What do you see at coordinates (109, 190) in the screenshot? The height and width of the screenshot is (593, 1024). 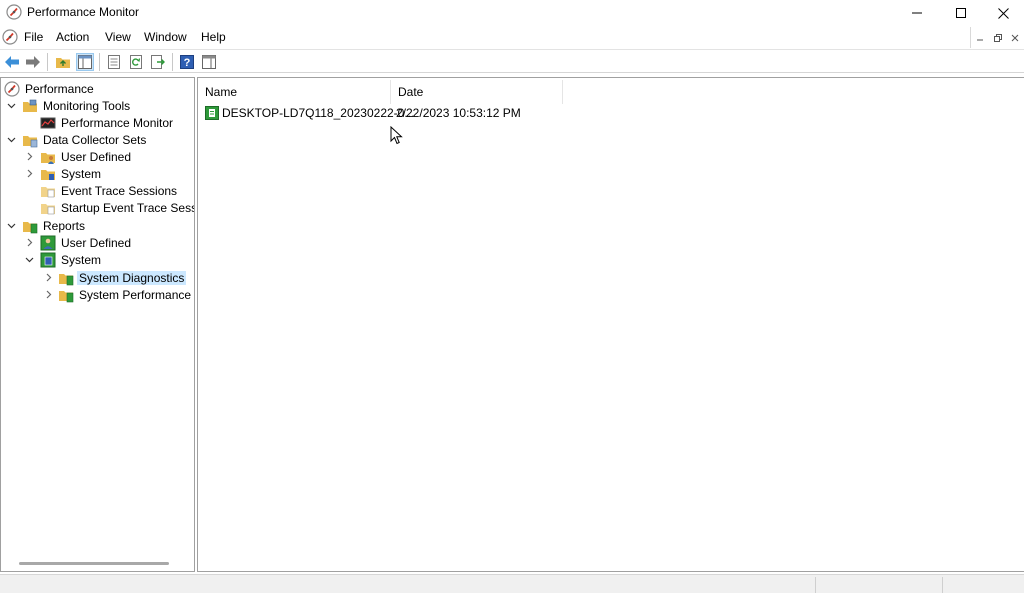 I see `tree-item-event-trace-sessions: Event Trace Sessions` at bounding box center [109, 190].